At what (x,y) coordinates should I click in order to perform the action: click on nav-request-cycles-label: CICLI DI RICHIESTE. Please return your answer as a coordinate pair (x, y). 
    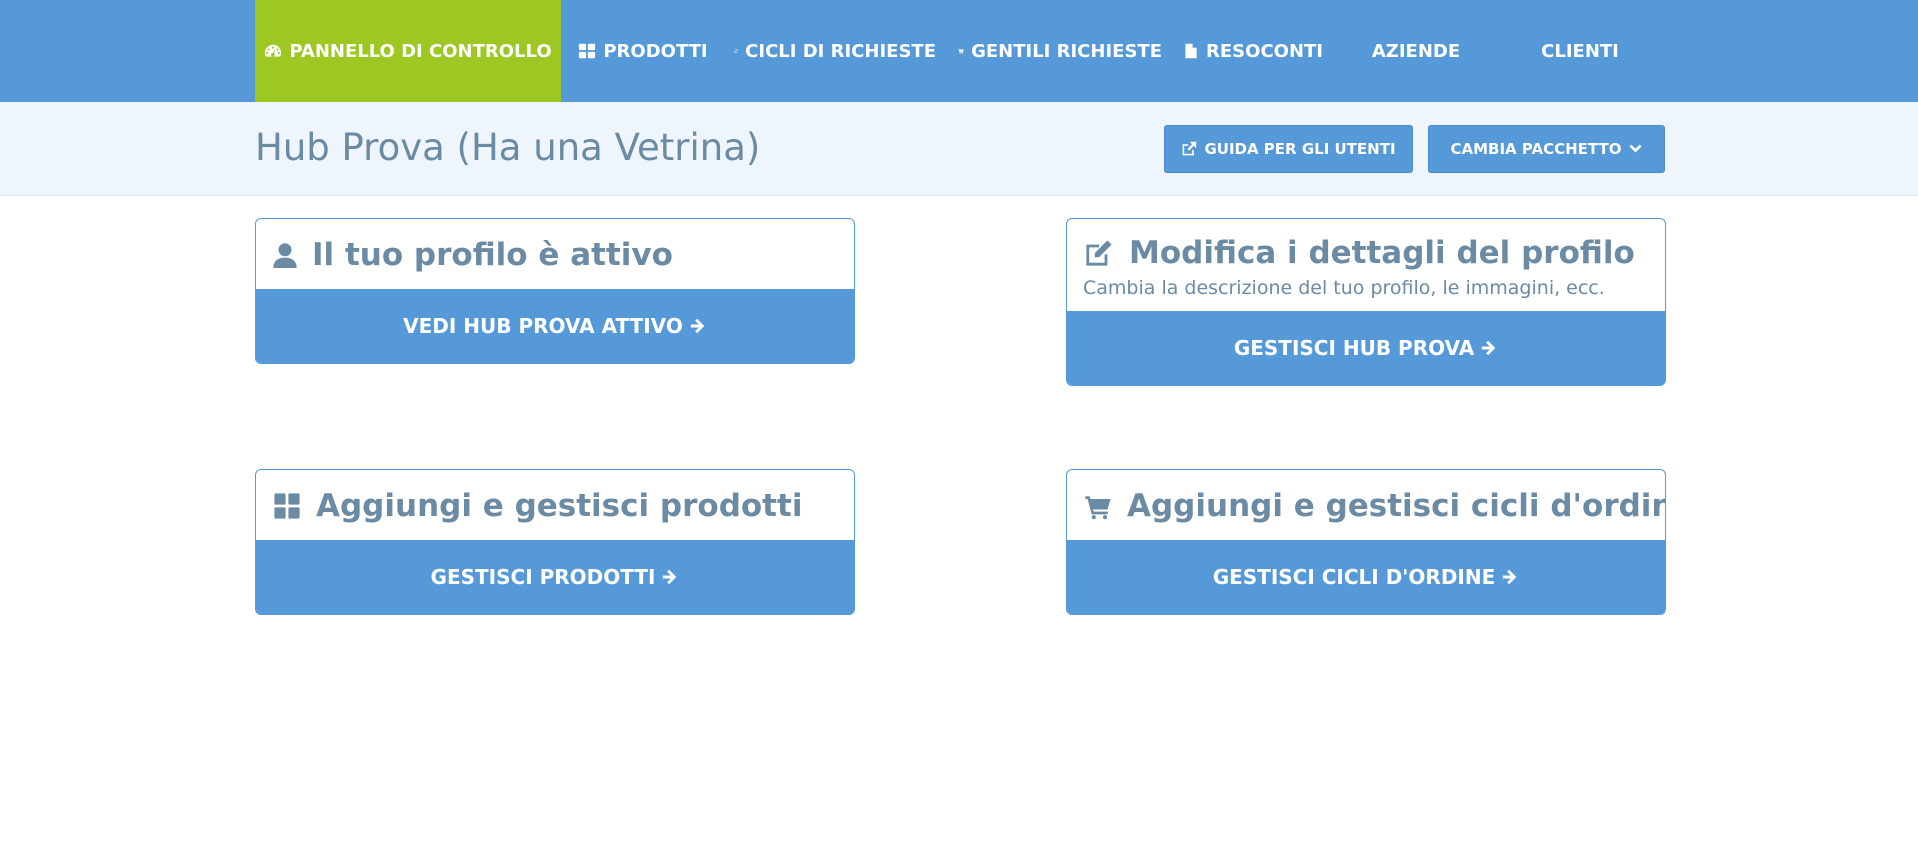
    Looking at the image, I should click on (840, 51).